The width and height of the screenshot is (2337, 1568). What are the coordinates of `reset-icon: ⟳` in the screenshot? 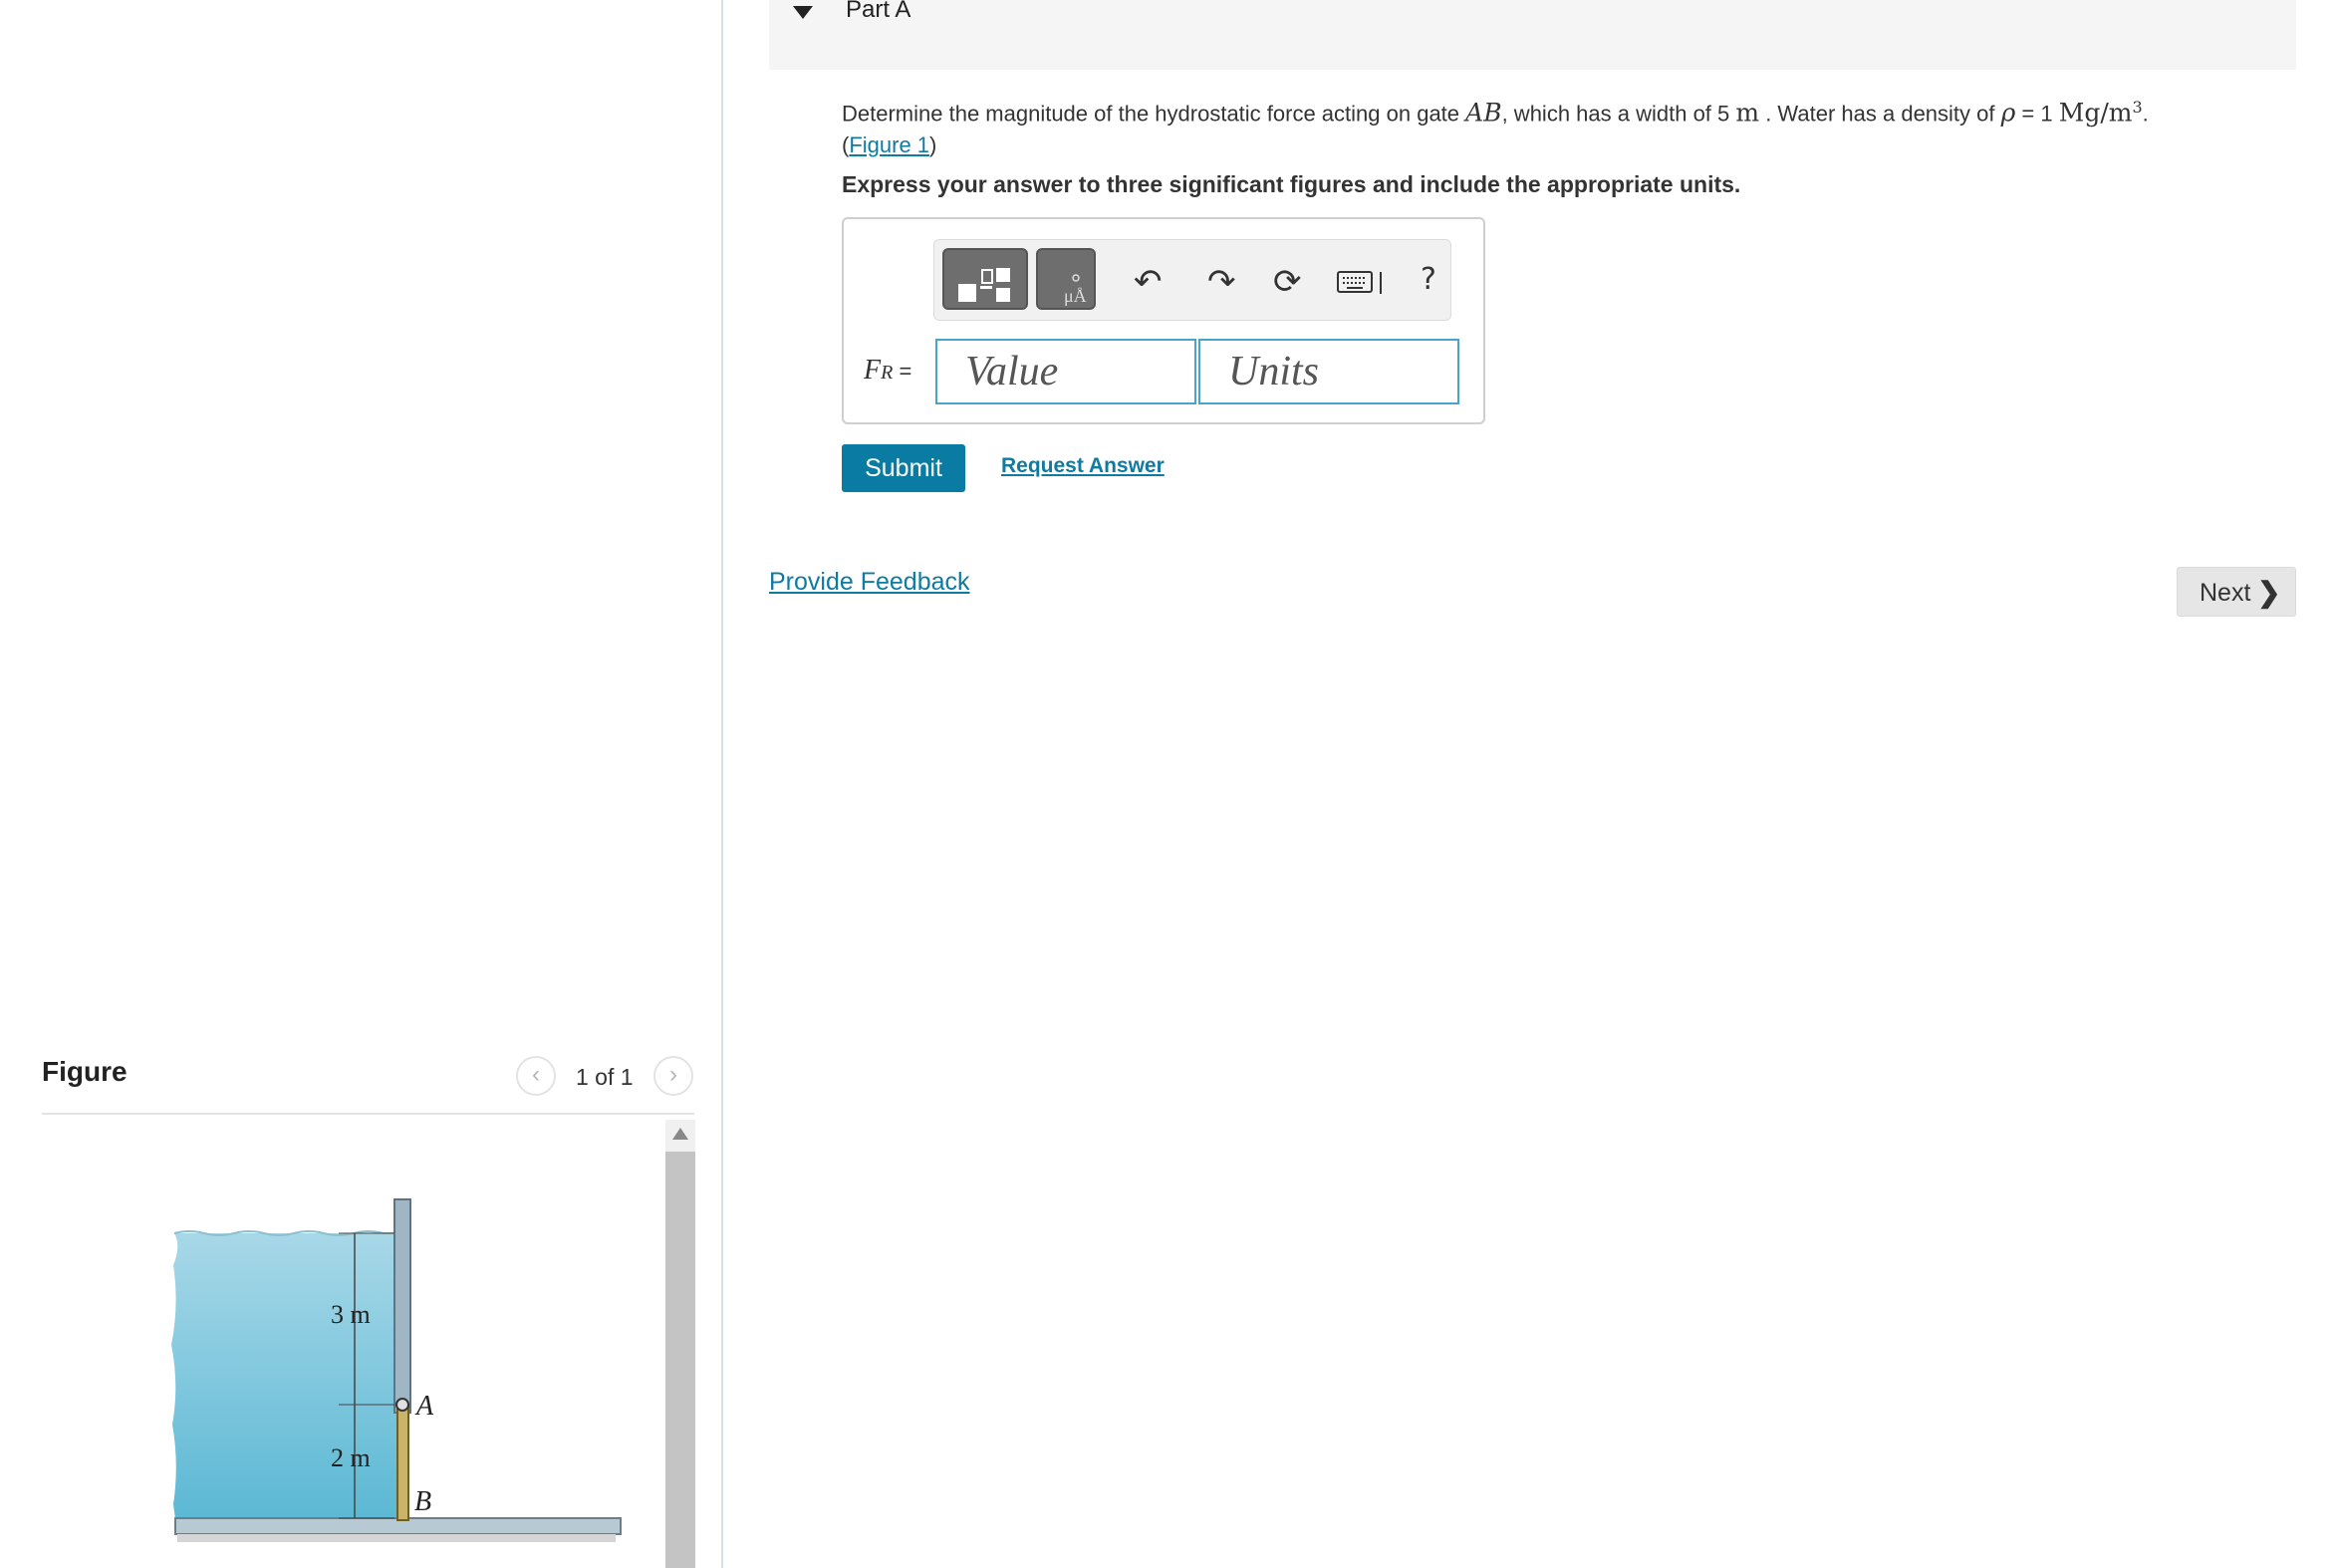 It's located at (1287, 282).